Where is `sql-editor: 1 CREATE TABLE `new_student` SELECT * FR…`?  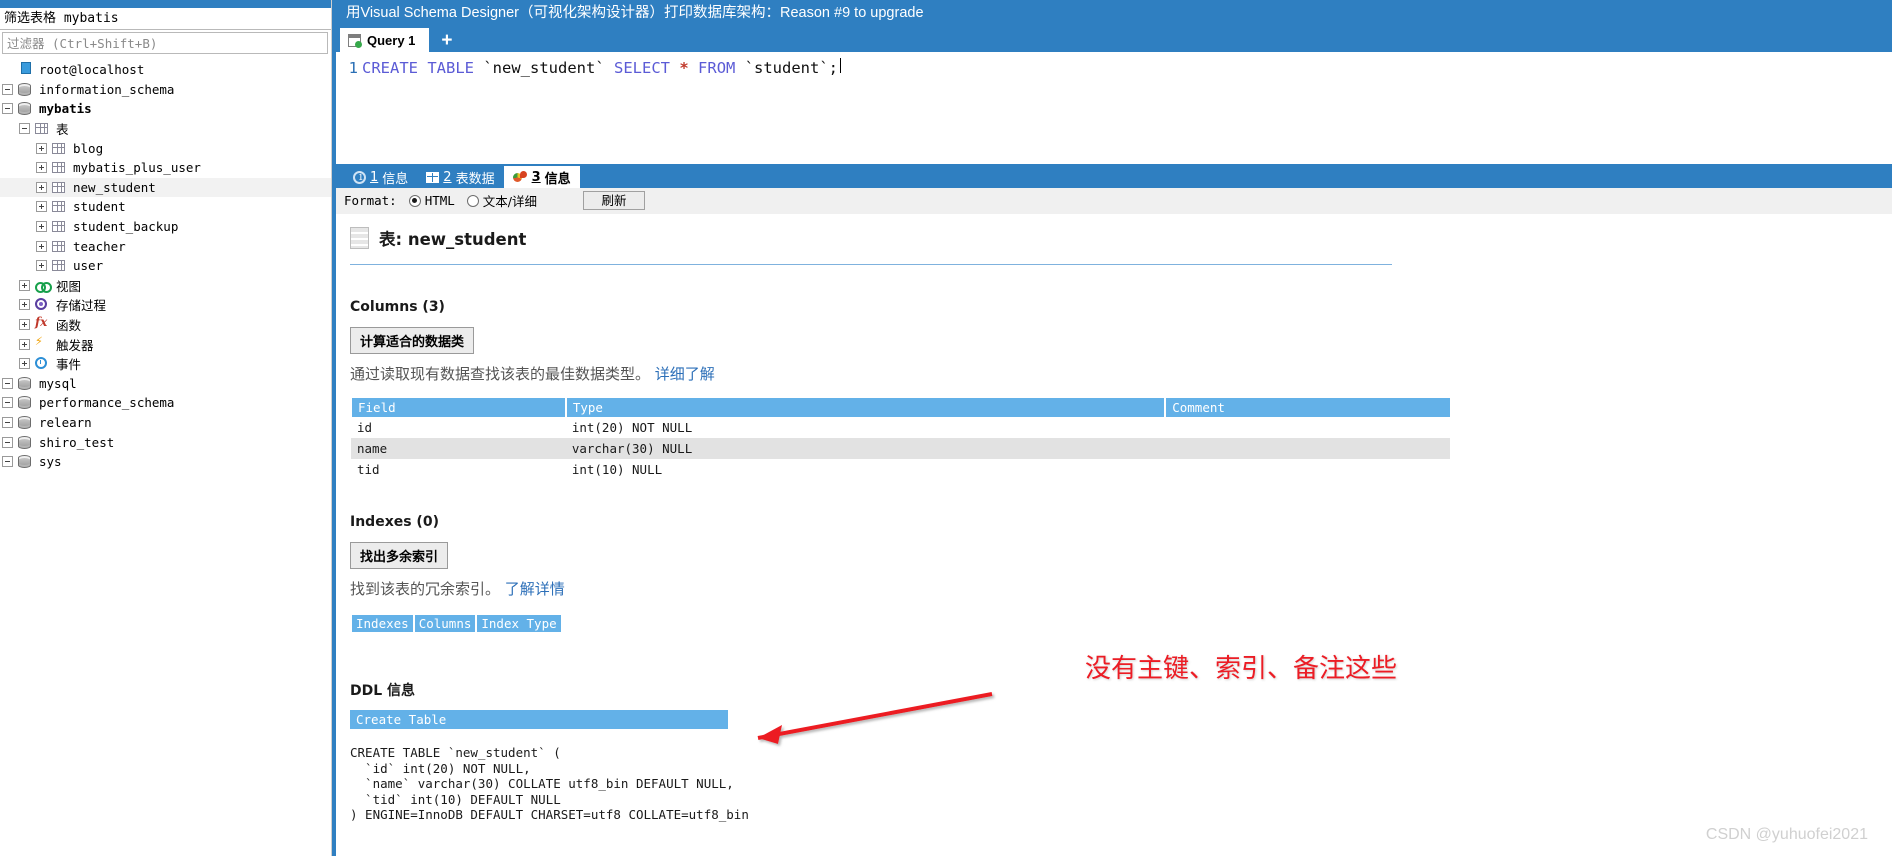
sql-editor: 1 CREATE TABLE `new_student` SELECT * FR… is located at coordinates (1112, 108).